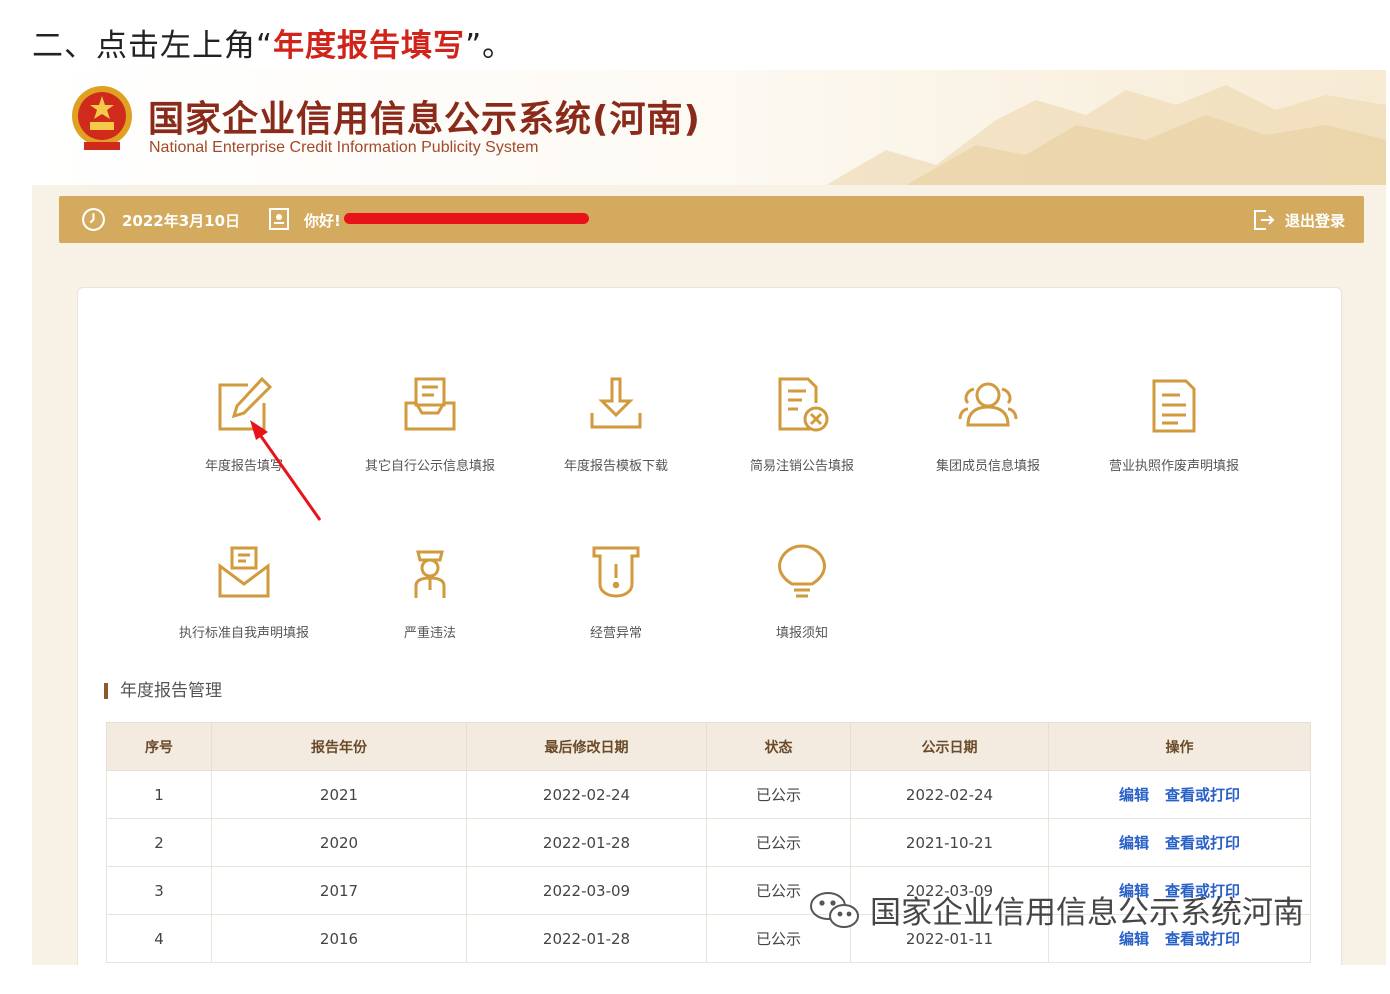 This screenshot has width=1390, height=994. Describe the element at coordinates (181, 221) in the screenshot. I see `current-date: 2022年3月10日` at that location.